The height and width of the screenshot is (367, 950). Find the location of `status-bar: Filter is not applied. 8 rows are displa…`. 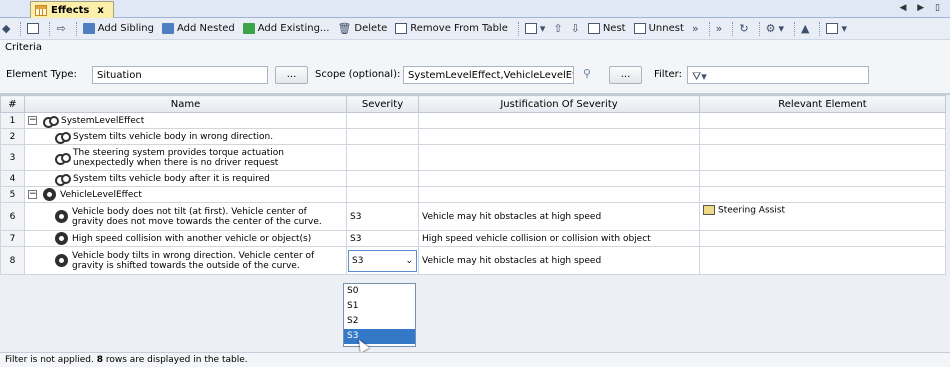

status-bar: Filter is not applied. 8 rows are displa… is located at coordinates (475, 359).